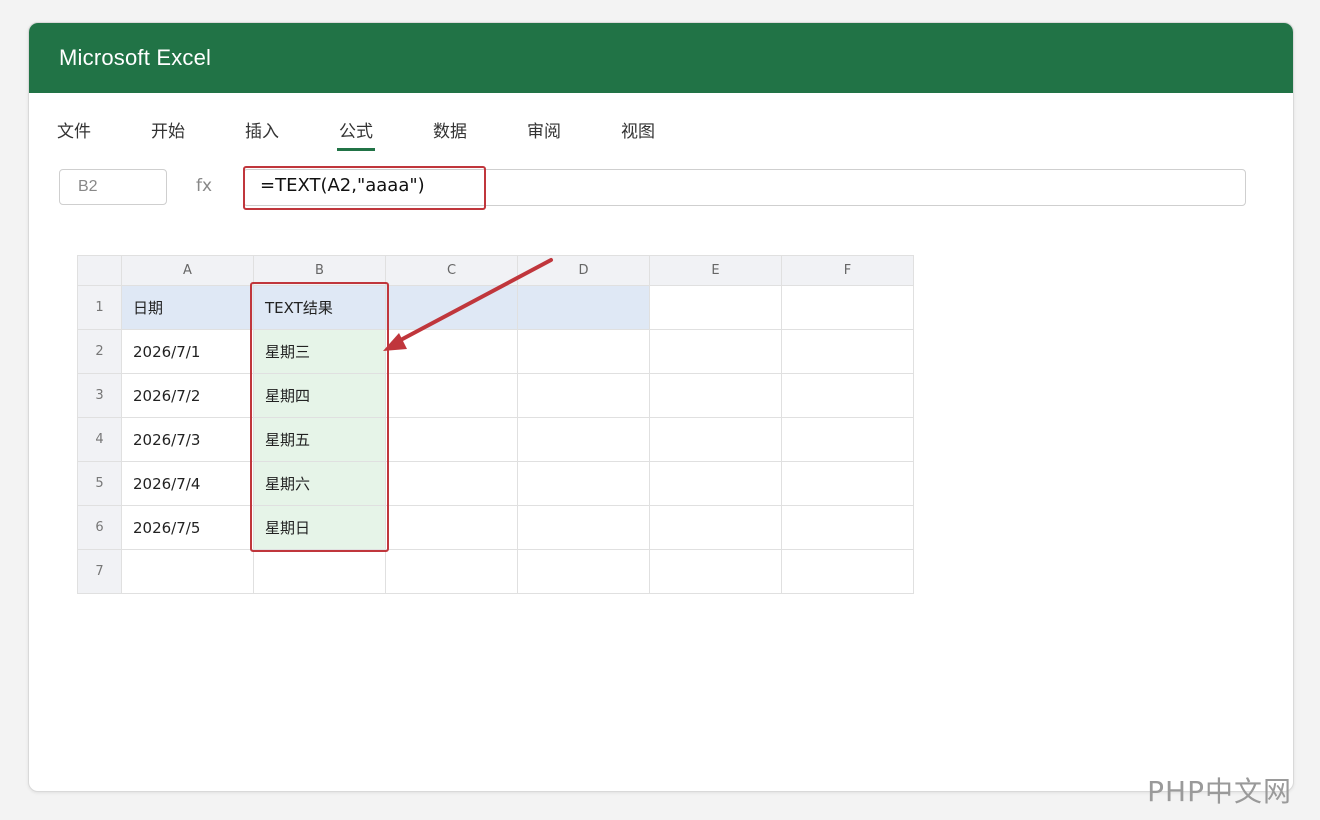 This screenshot has height=820, width=1320. Describe the element at coordinates (319, 351) in the screenshot. I see `cell-b2: 星期三` at that location.